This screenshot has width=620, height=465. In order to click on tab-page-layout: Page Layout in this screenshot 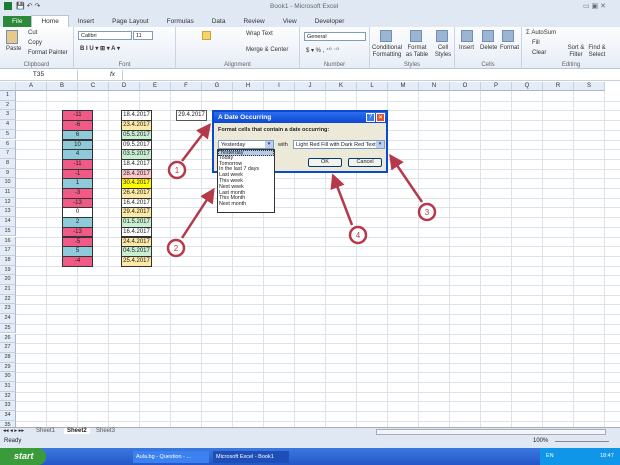, I will do `click(130, 21)`.